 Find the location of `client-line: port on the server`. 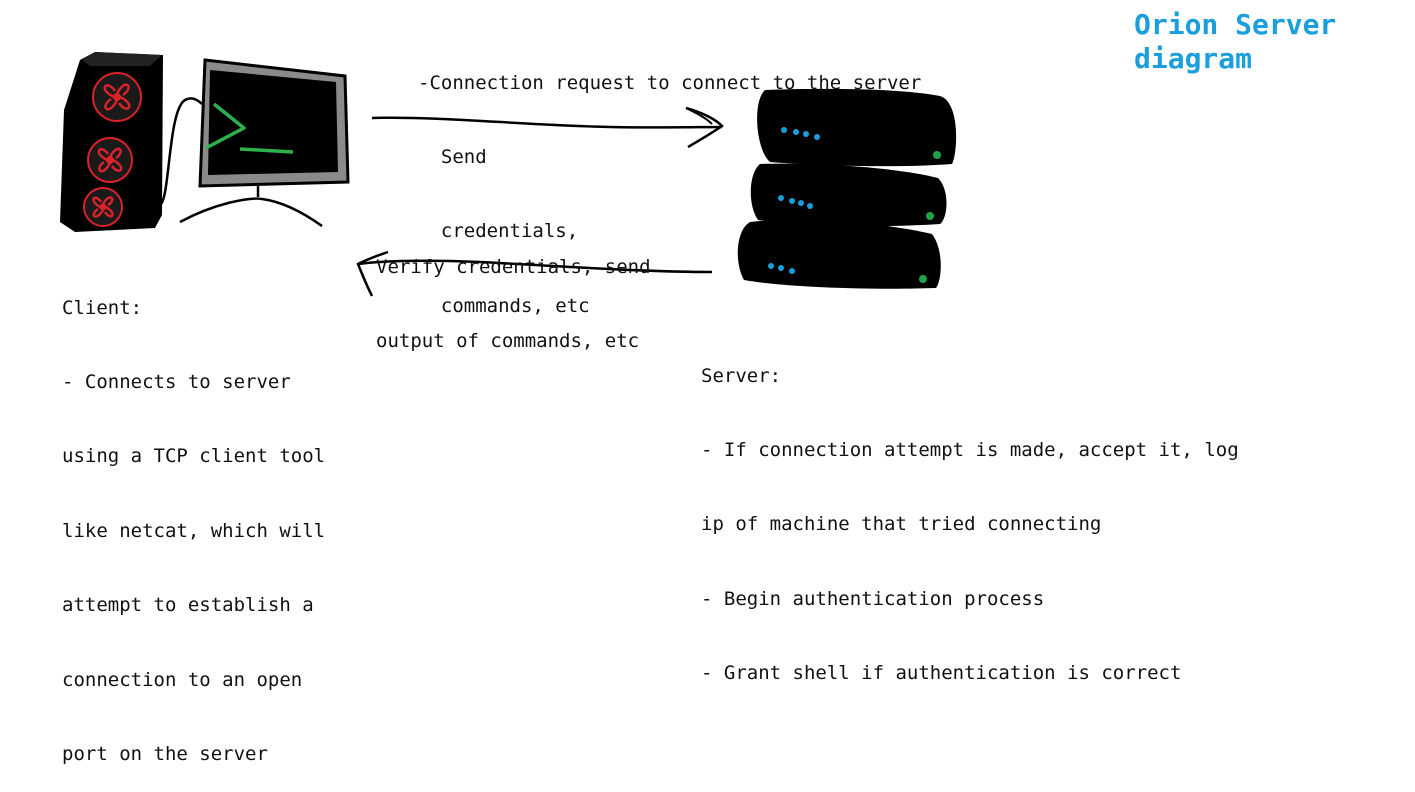

client-line: port on the server is located at coordinates (165, 753).